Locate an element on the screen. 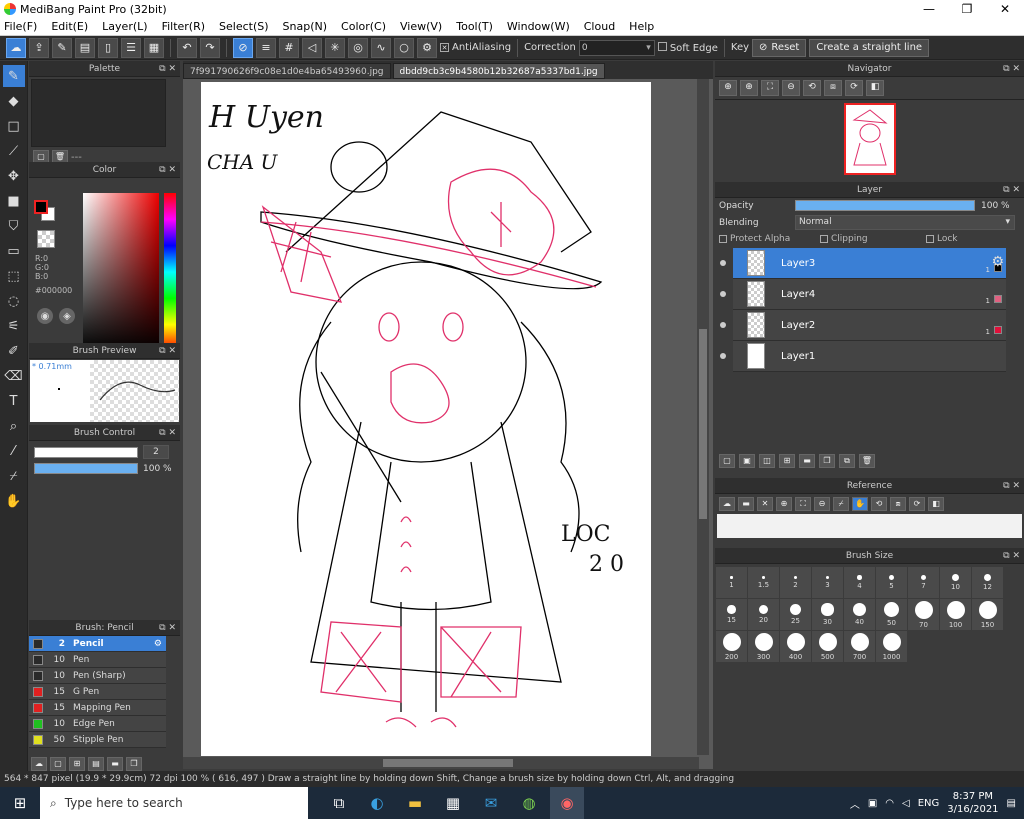 Image resolution: width=1024 pixels, height=819 pixels. gradation-tool-icon: ▭ is located at coordinates (14, 251).